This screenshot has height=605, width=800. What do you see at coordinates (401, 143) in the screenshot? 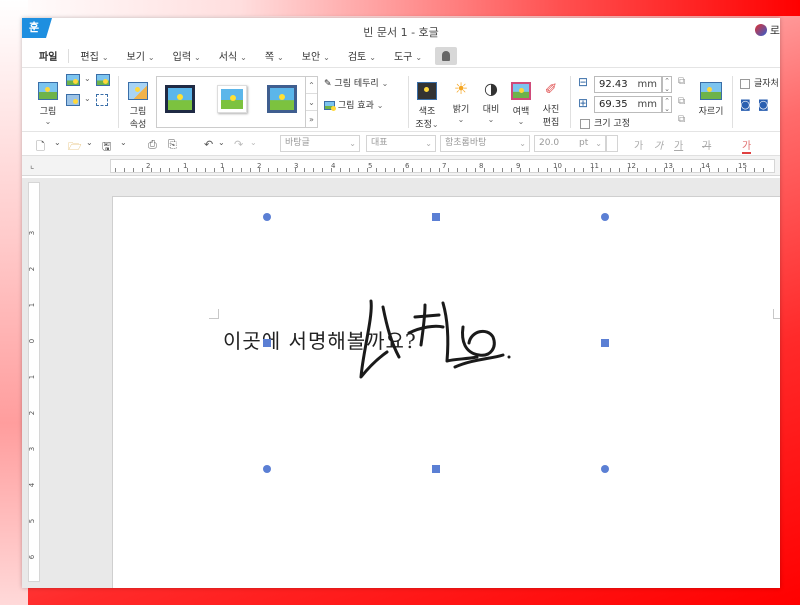
I see `language-dropdown: 대표 ⌄` at bounding box center [401, 143].